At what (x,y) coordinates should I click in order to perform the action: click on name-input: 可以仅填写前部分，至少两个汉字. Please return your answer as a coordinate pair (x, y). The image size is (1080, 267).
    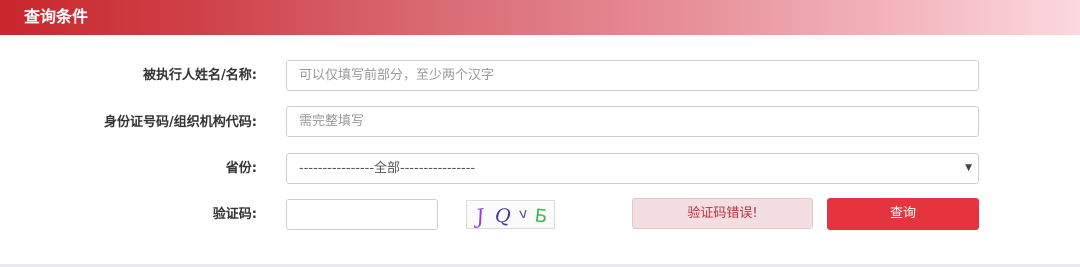
    Looking at the image, I should click on (632, 75).